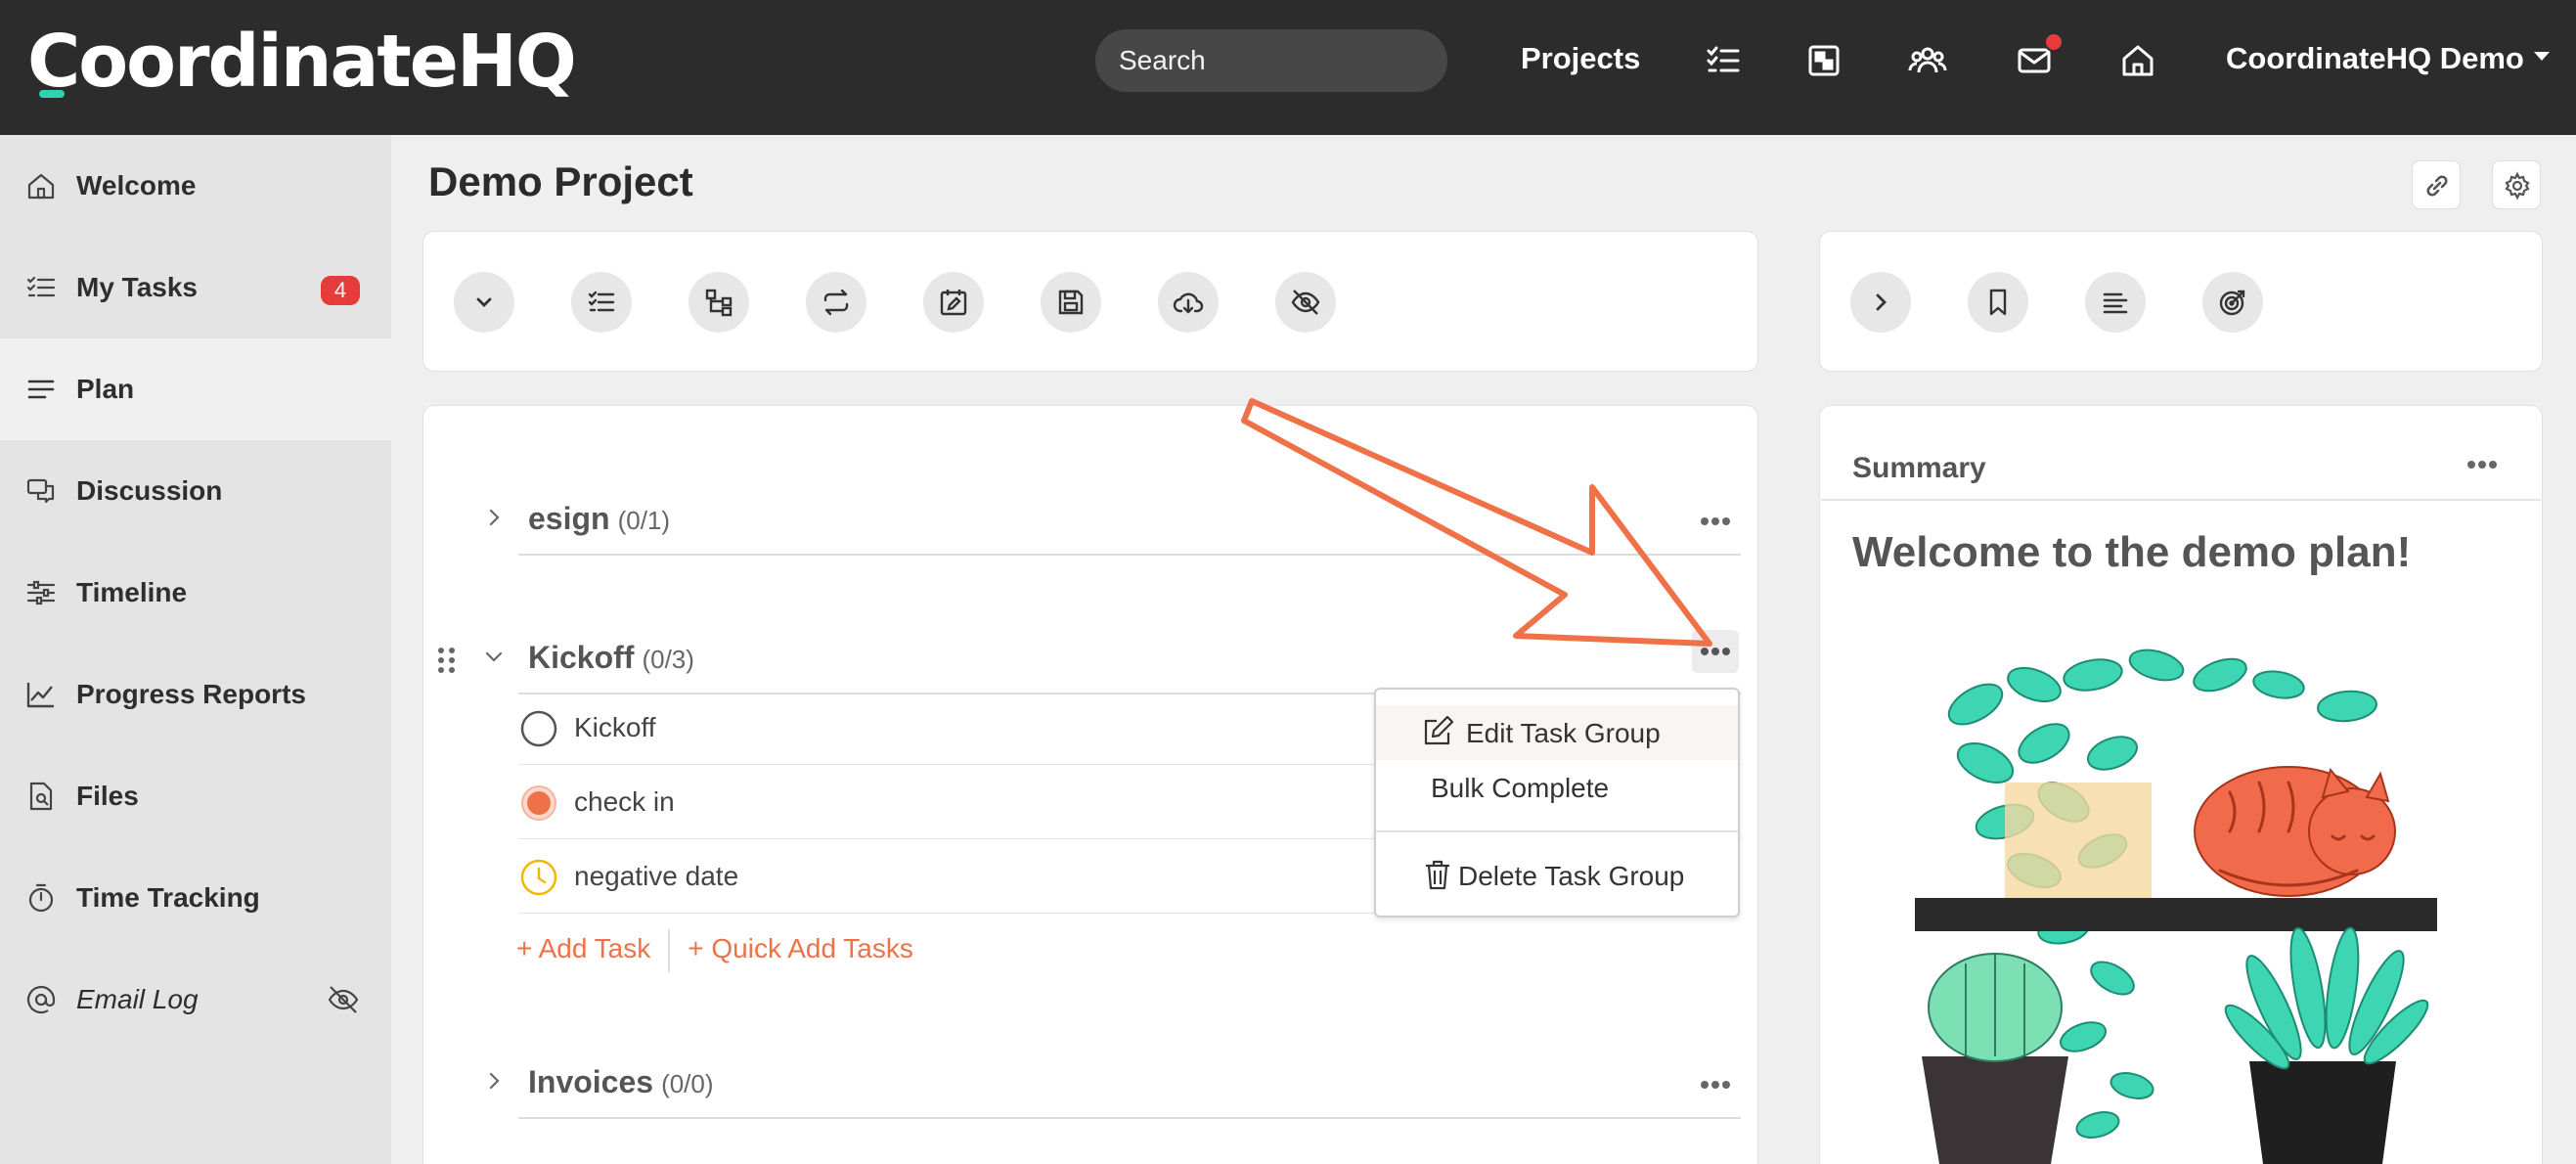 This screenshot has height=1164, width=2576. I want to click on download-button, so click(1188, 302).